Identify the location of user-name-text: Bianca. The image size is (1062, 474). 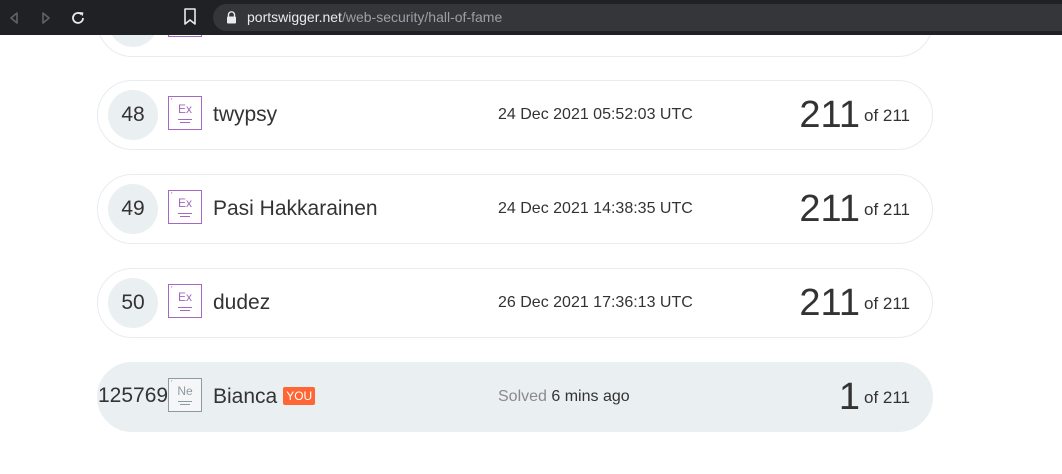
(245, 396).